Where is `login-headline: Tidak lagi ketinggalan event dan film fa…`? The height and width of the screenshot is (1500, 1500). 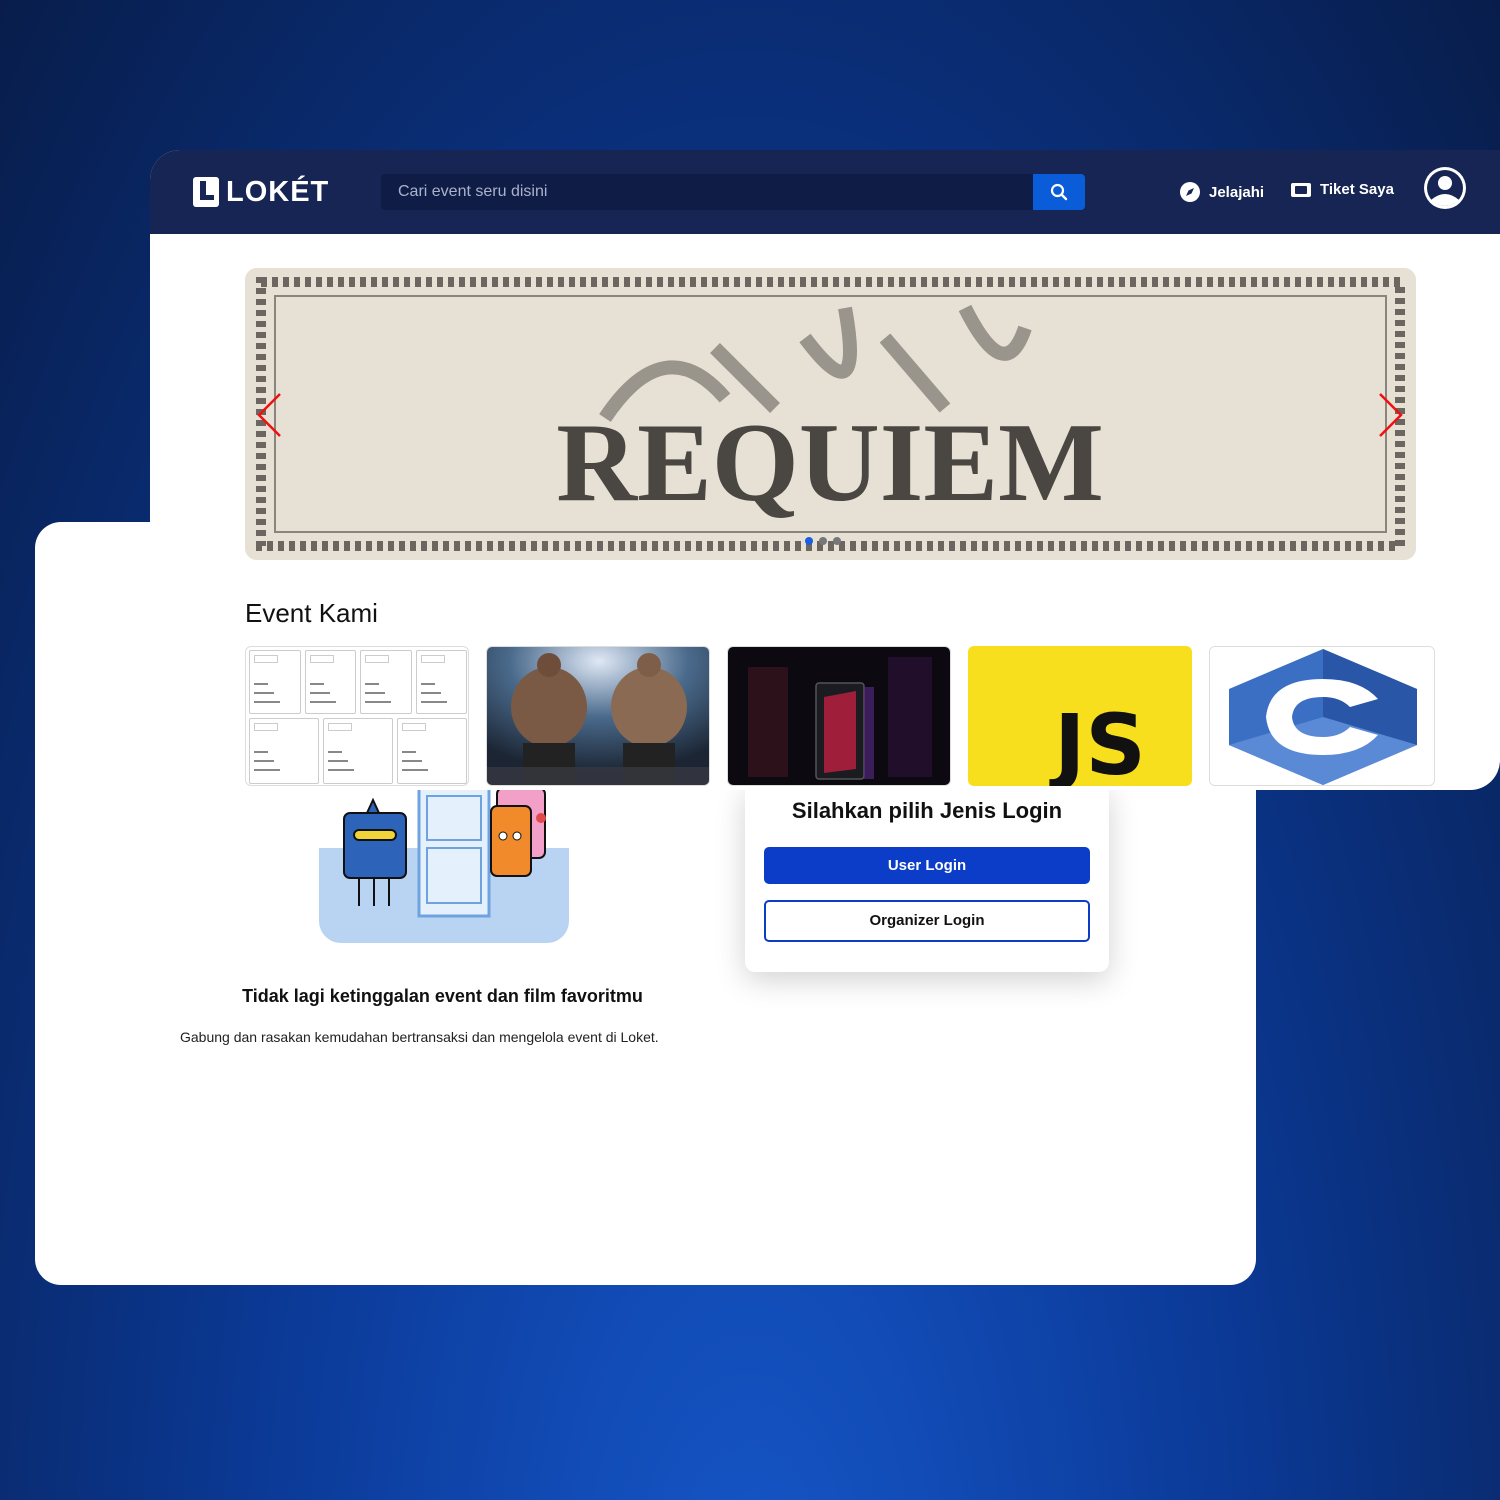
login-headline: Tidak lagi ketinggalan event dan film fa… is located at coordinates (442, 996).